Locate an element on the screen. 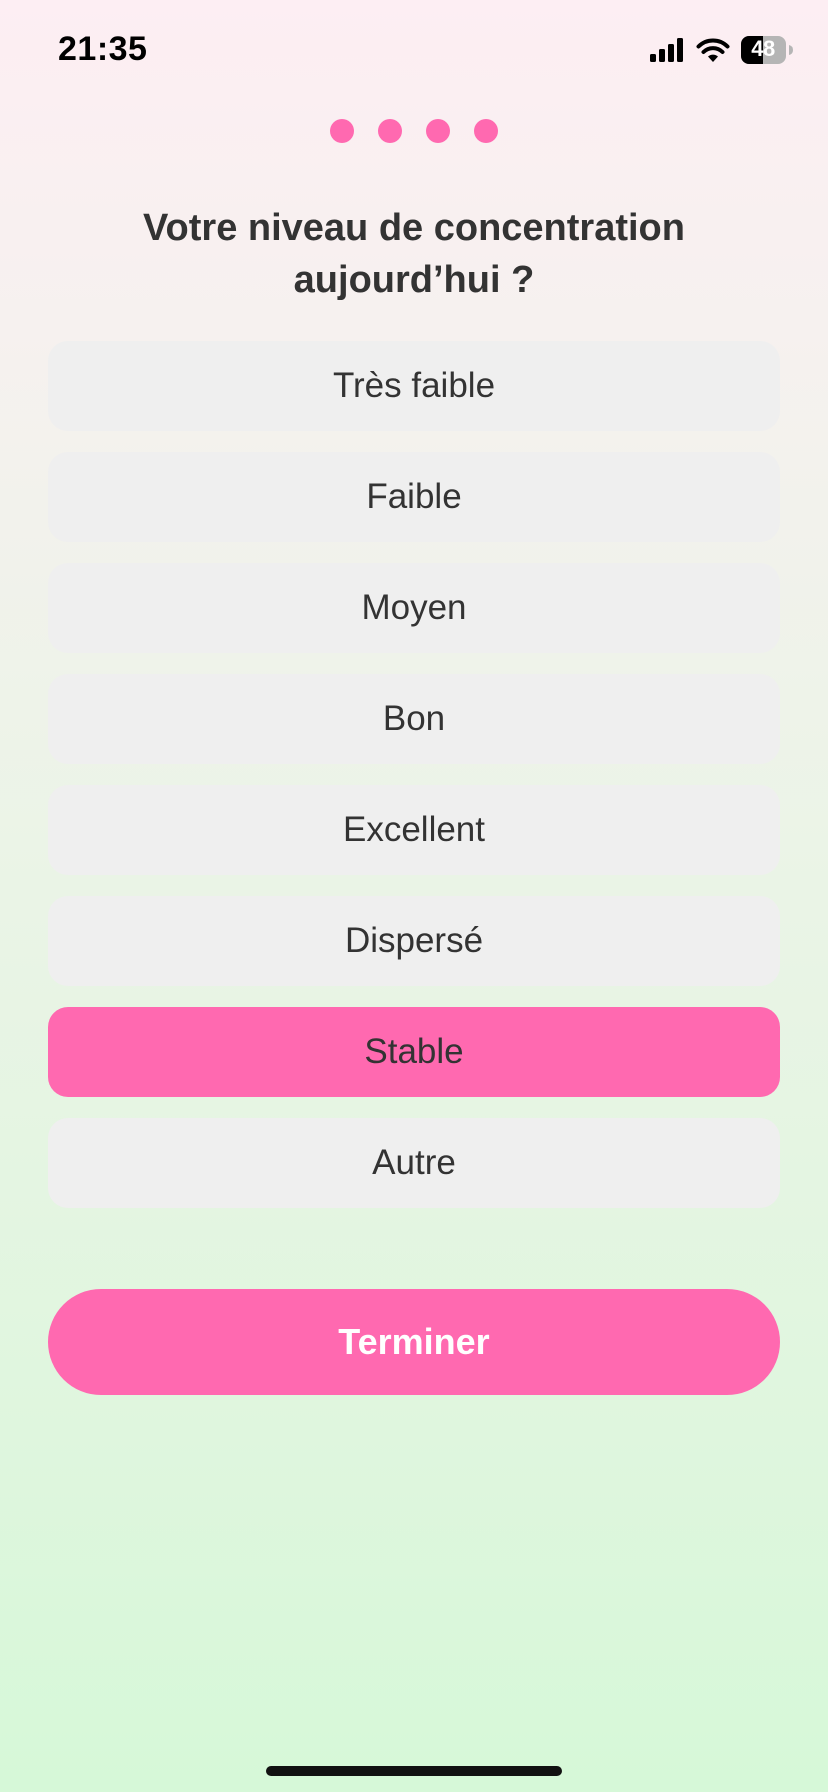 This screenshot has height=1792, width=828. option-moyen: Moyen is located at coordinates (414, 608).